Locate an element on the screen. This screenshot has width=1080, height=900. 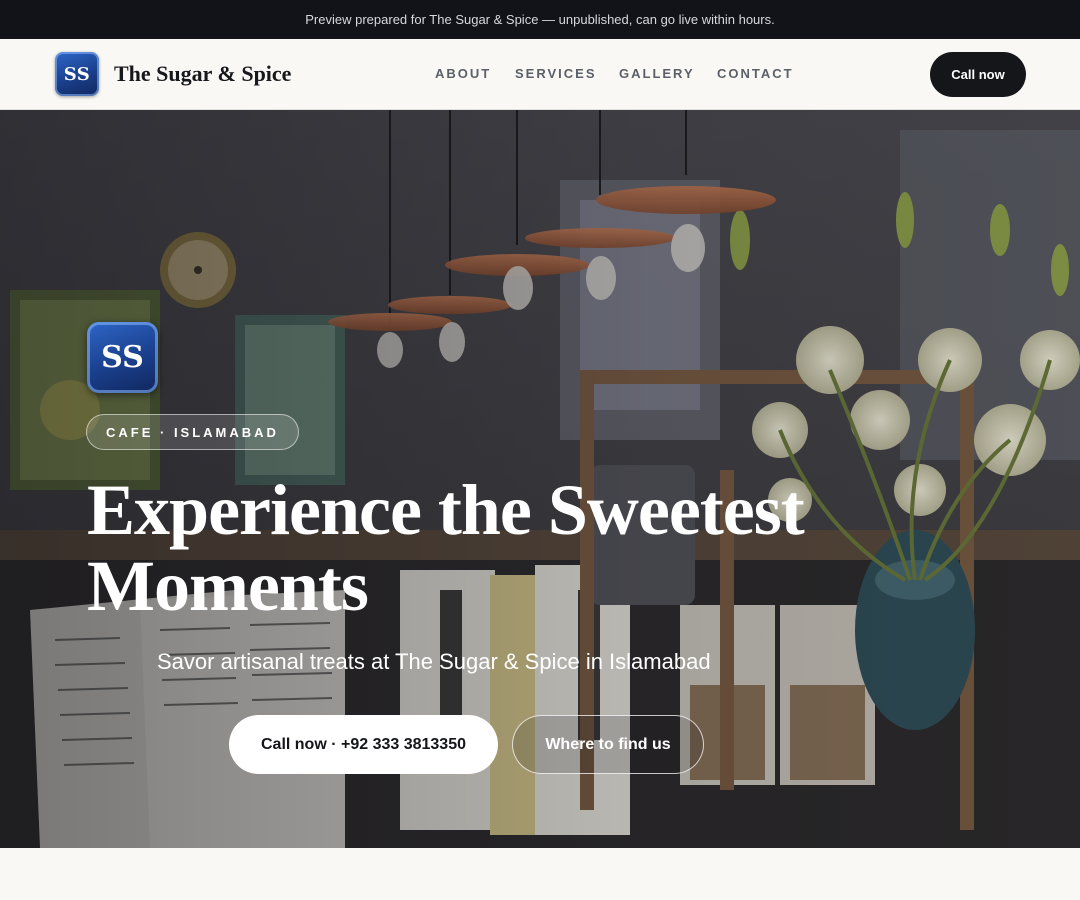
hero-logo-icon: SS is located at coordinates (122, 357).